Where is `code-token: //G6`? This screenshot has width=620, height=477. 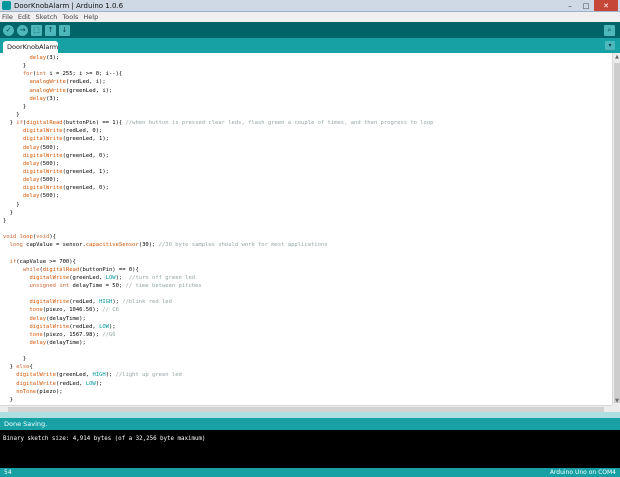 code-token: //G6 is located at coordinates (109, 334).